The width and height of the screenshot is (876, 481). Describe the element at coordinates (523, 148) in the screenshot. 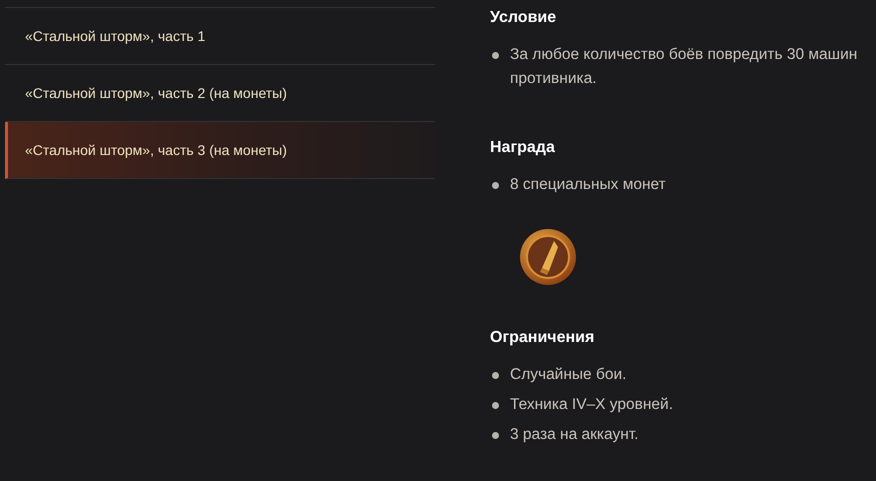

I see `section-heading: Награда` at that location.